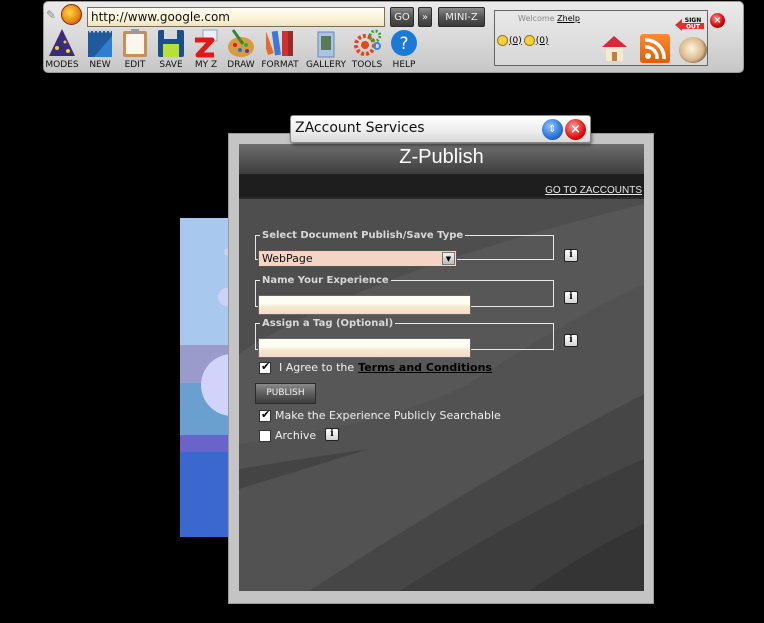  What do you see at coordinates (236, 17) in the screenshot?
I see `url-input` at bounding box center [236, 17].